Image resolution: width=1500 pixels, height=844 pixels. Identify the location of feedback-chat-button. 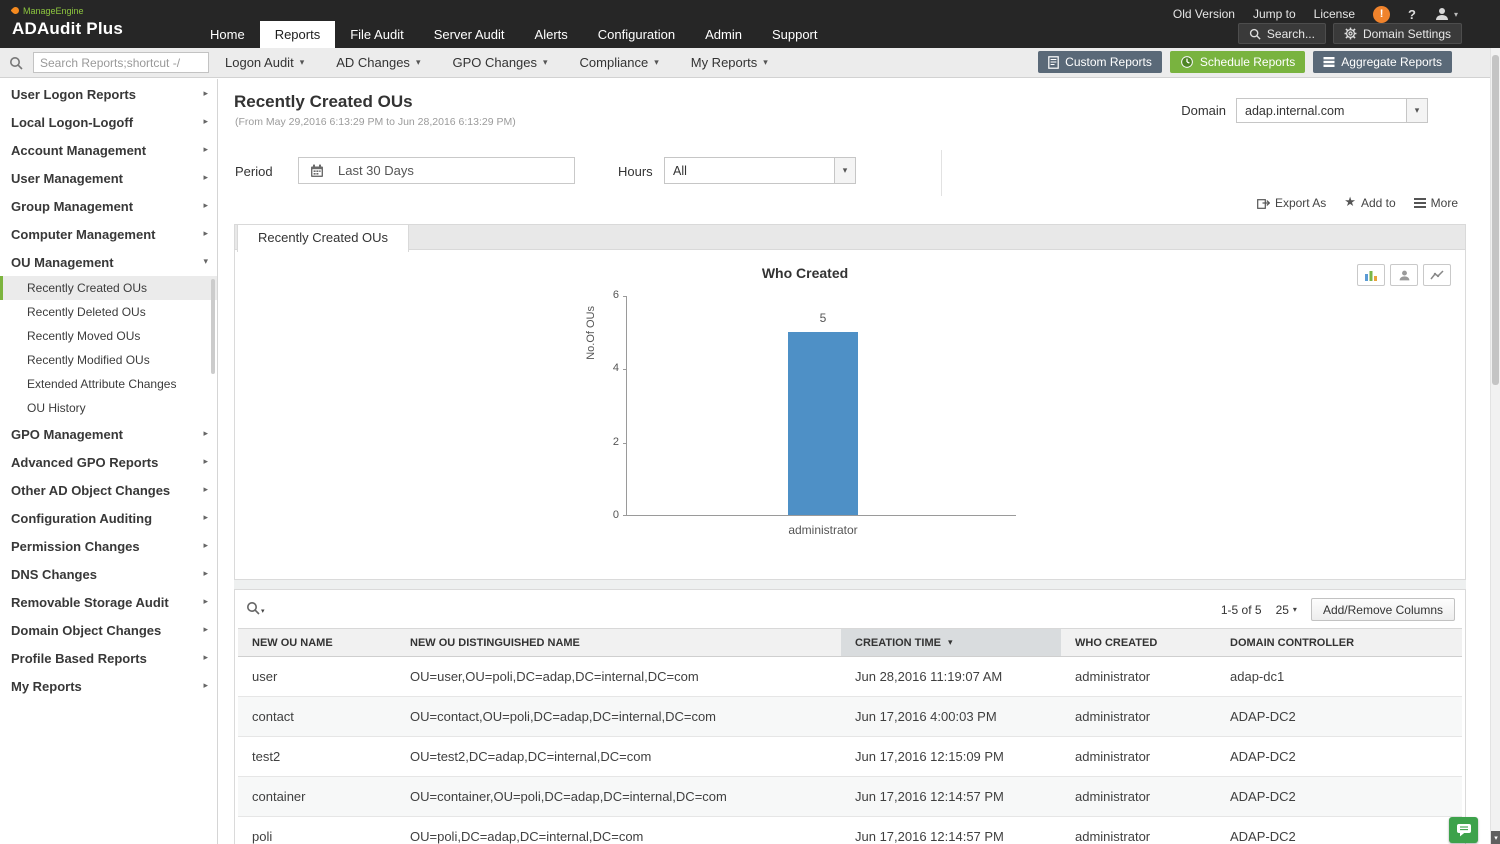
(1463, 830).